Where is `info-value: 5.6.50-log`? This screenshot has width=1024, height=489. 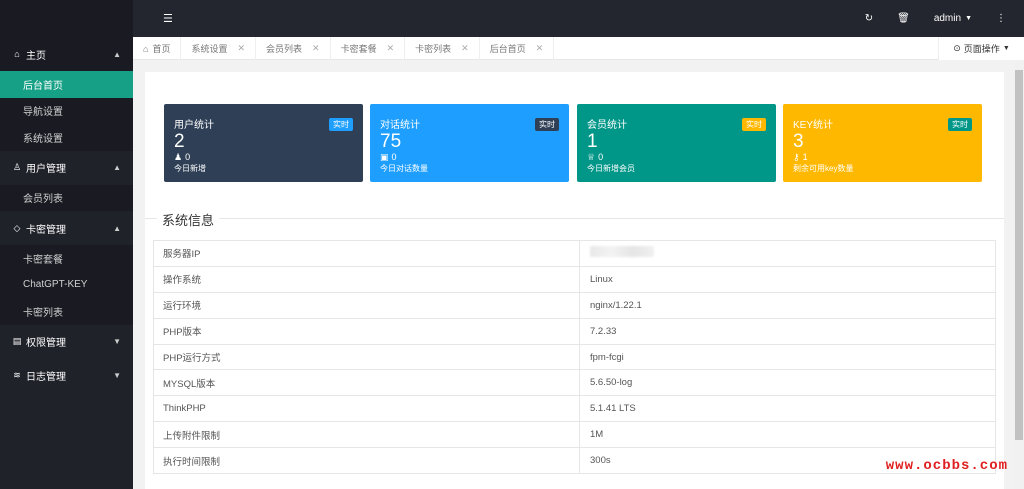
info-value: 5.6.50-log is located at coordinates (787, 383).